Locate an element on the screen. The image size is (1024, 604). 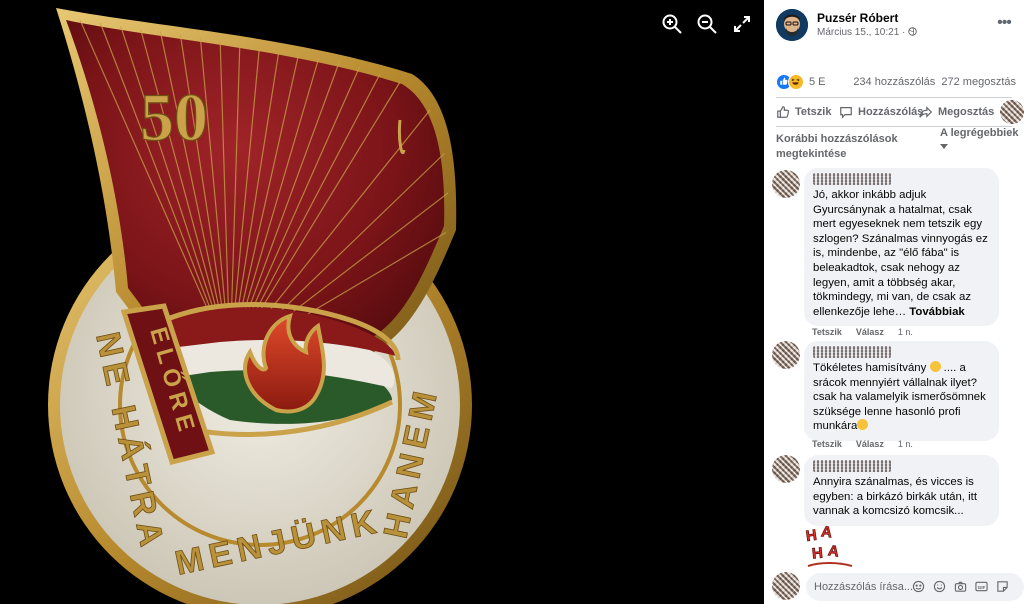
post-actions: Tetszik Hozzászólás Megosztás is located at coordinates (898, 112).